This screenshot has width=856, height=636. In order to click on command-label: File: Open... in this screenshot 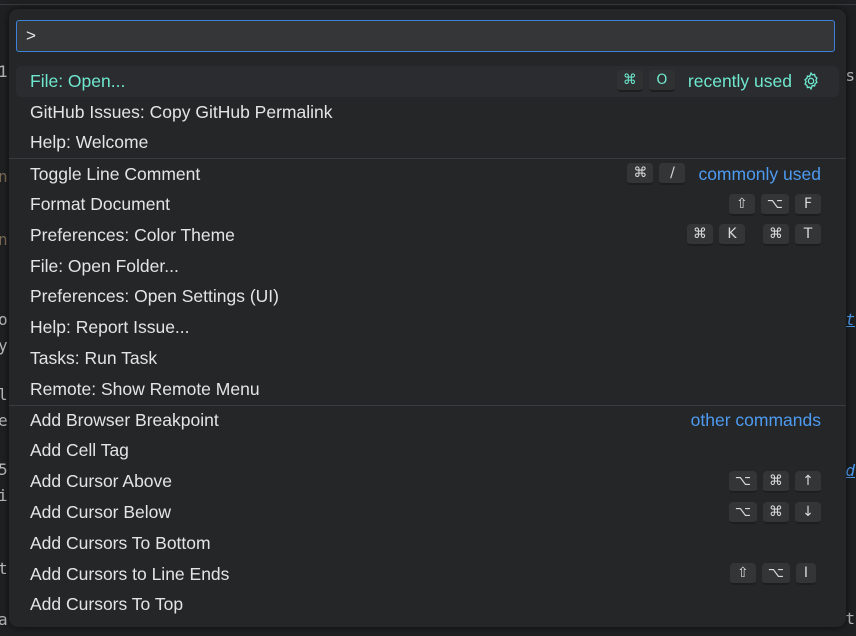, I will do `click(78, 80)`.